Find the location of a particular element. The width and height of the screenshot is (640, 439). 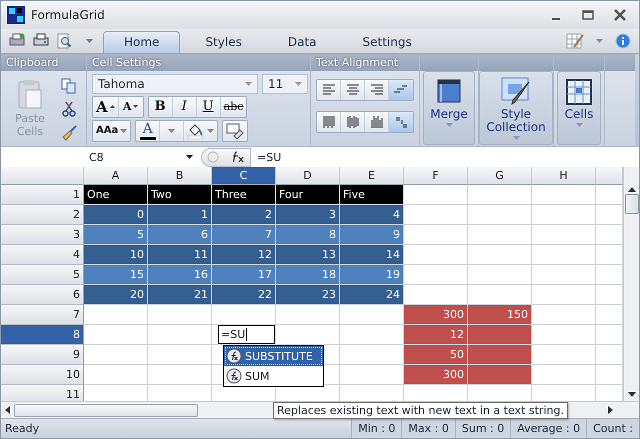

info-icon is located at coordinates (623, 41).